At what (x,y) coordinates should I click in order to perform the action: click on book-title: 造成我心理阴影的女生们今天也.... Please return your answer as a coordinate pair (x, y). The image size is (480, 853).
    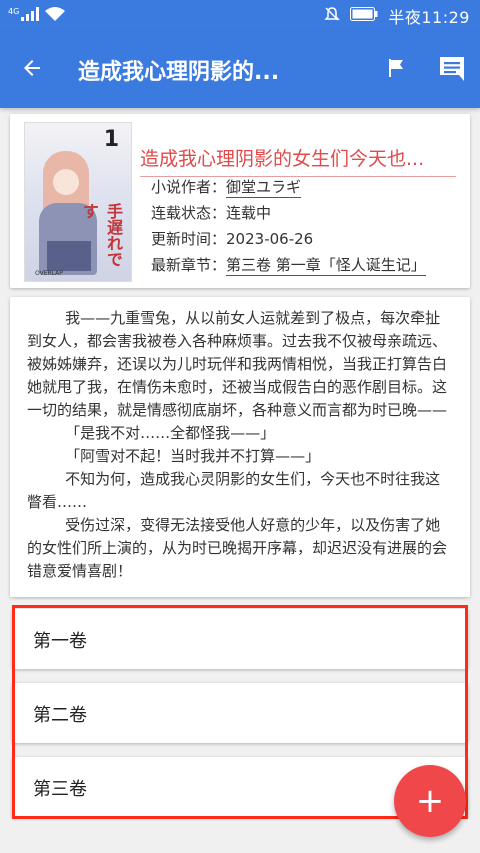
    Looking at the image, I should click on (298, 160).